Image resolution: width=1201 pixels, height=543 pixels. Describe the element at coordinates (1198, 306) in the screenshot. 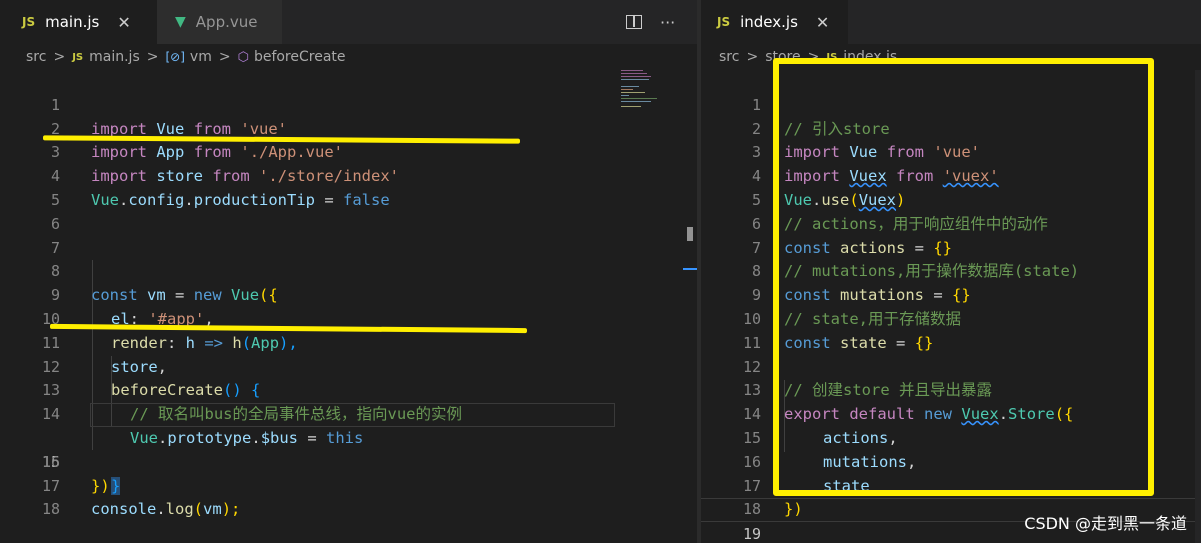

I see `scrollbar-track` at that location.